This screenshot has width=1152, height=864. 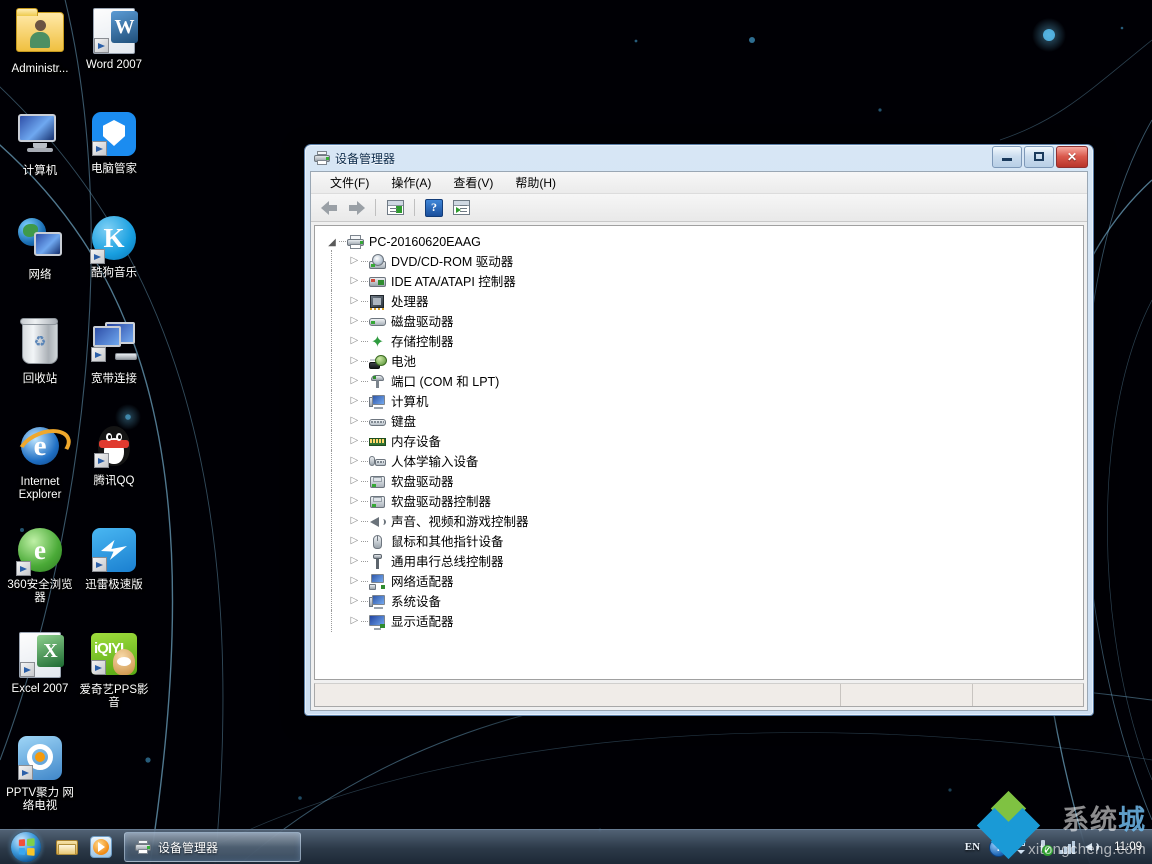 I want to click on toolbar: ?, so click(x=699, y=208).